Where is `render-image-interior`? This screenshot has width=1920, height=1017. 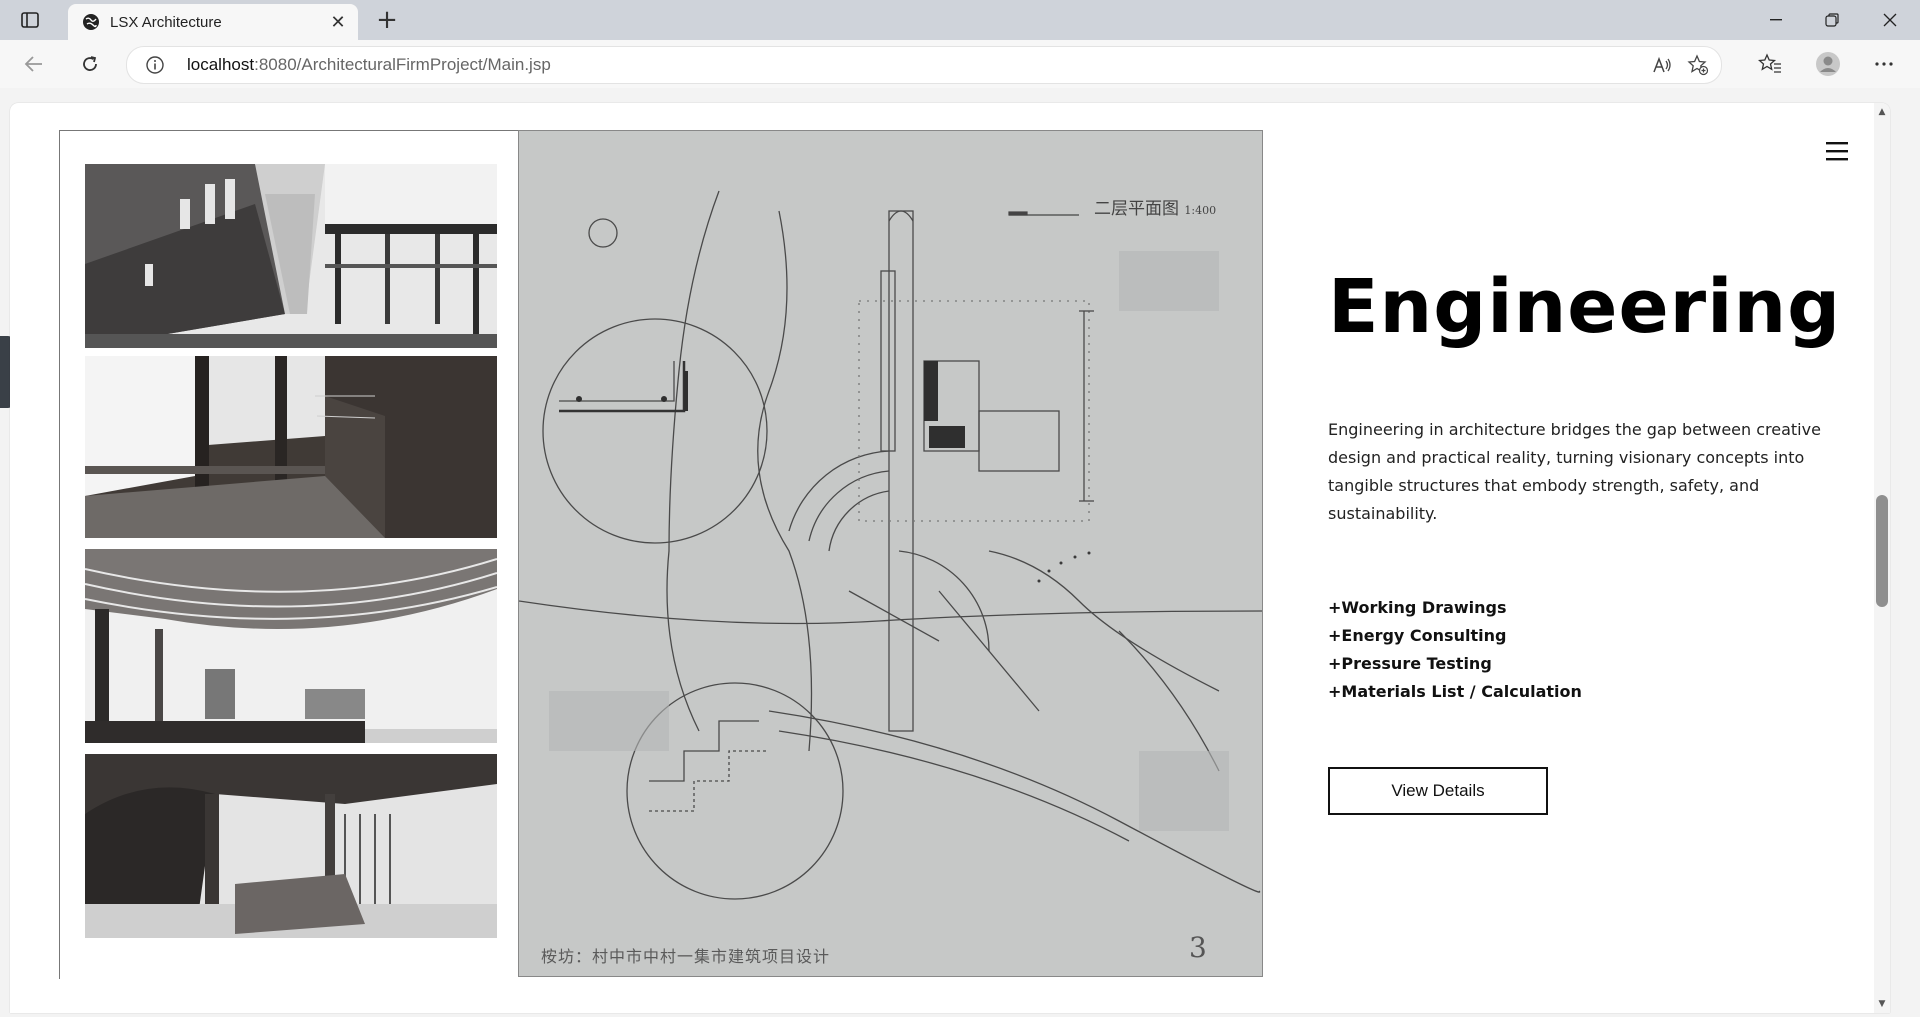 render-image-interior is located at coordinates (291, 447).